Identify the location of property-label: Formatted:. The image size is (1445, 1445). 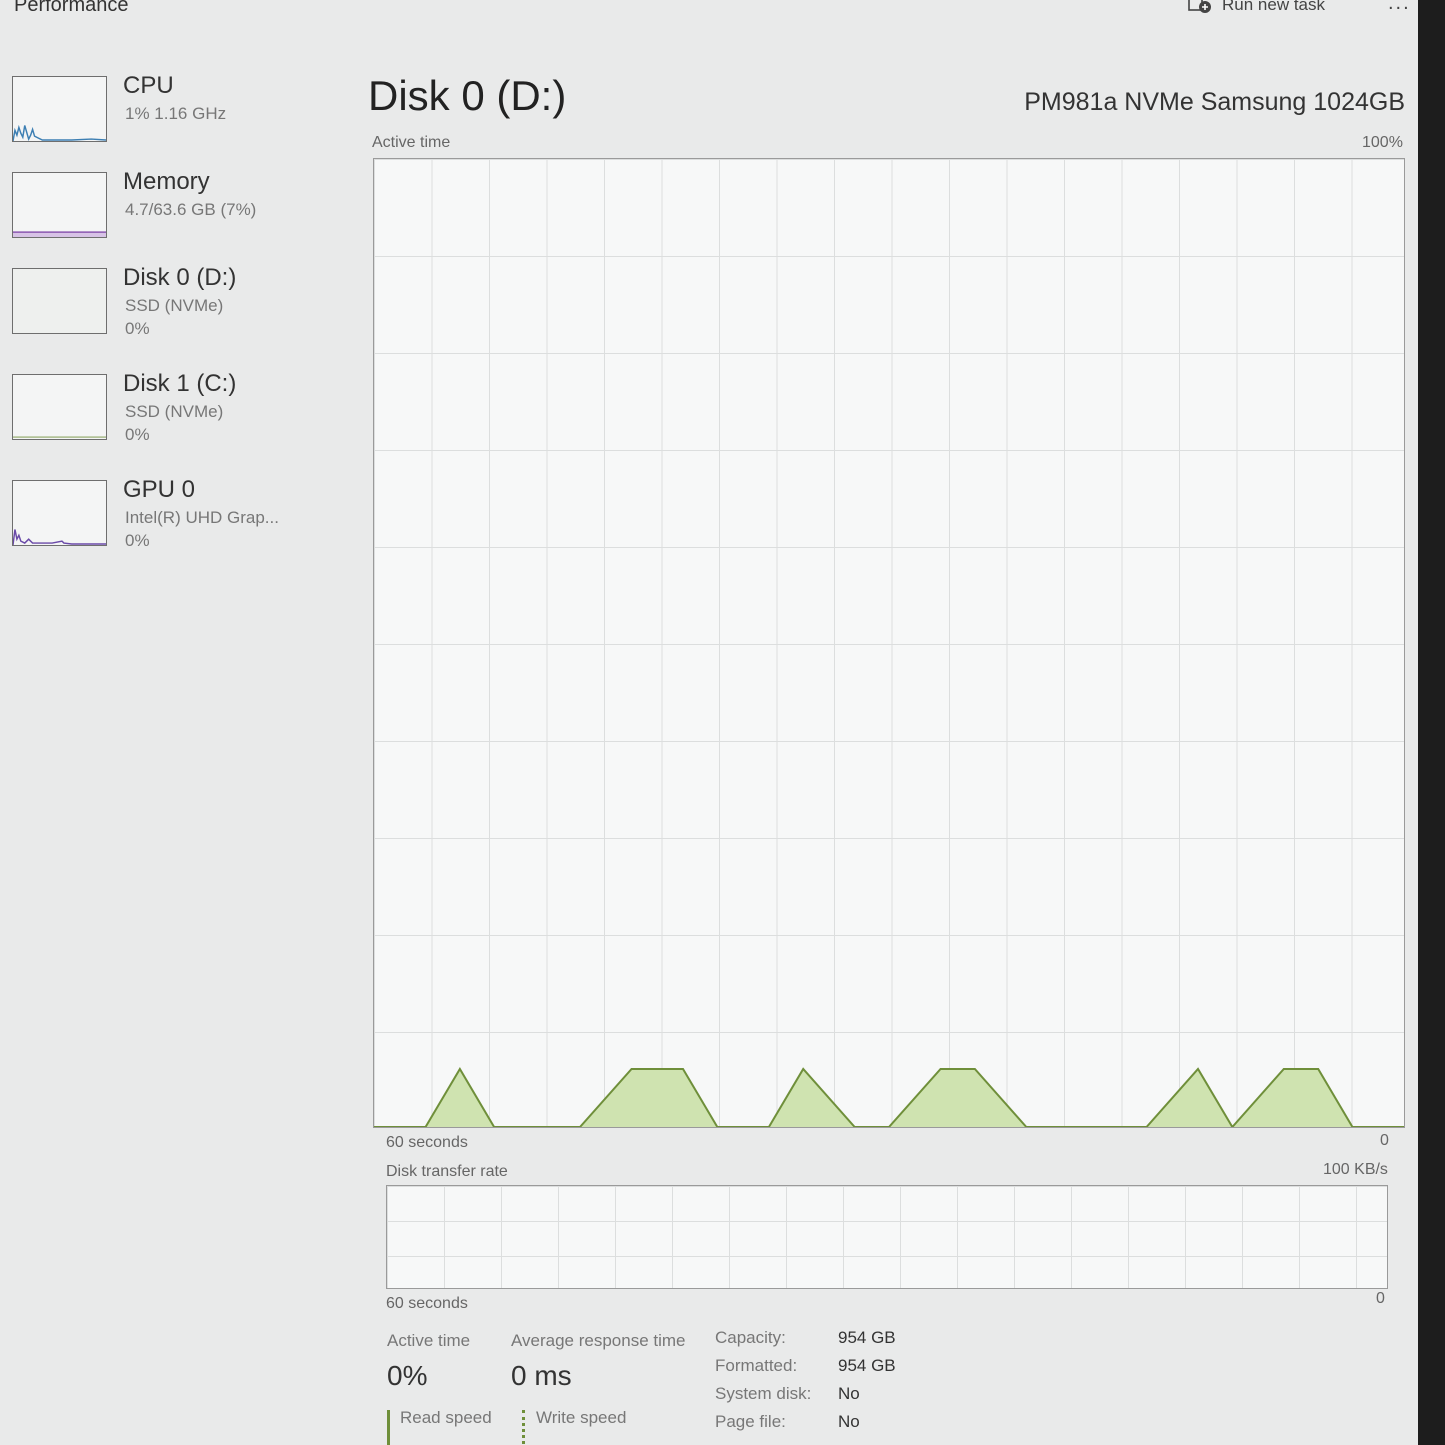
(756, 1365).